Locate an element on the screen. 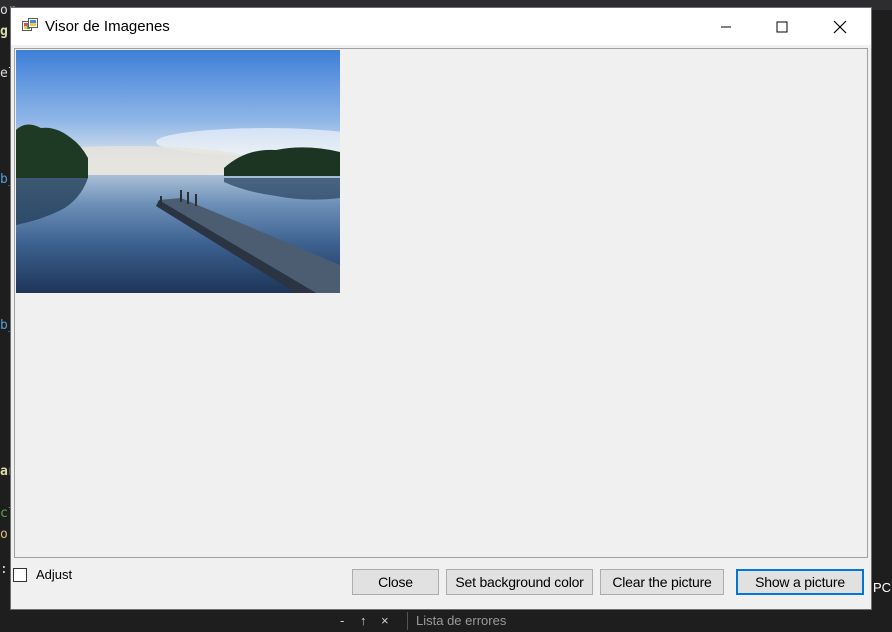 Image resolution: width=892 pixels, height=632 pixels. ide-bottom-panel: - ↑ × Lista de errores is located at coordinates (446, 621).